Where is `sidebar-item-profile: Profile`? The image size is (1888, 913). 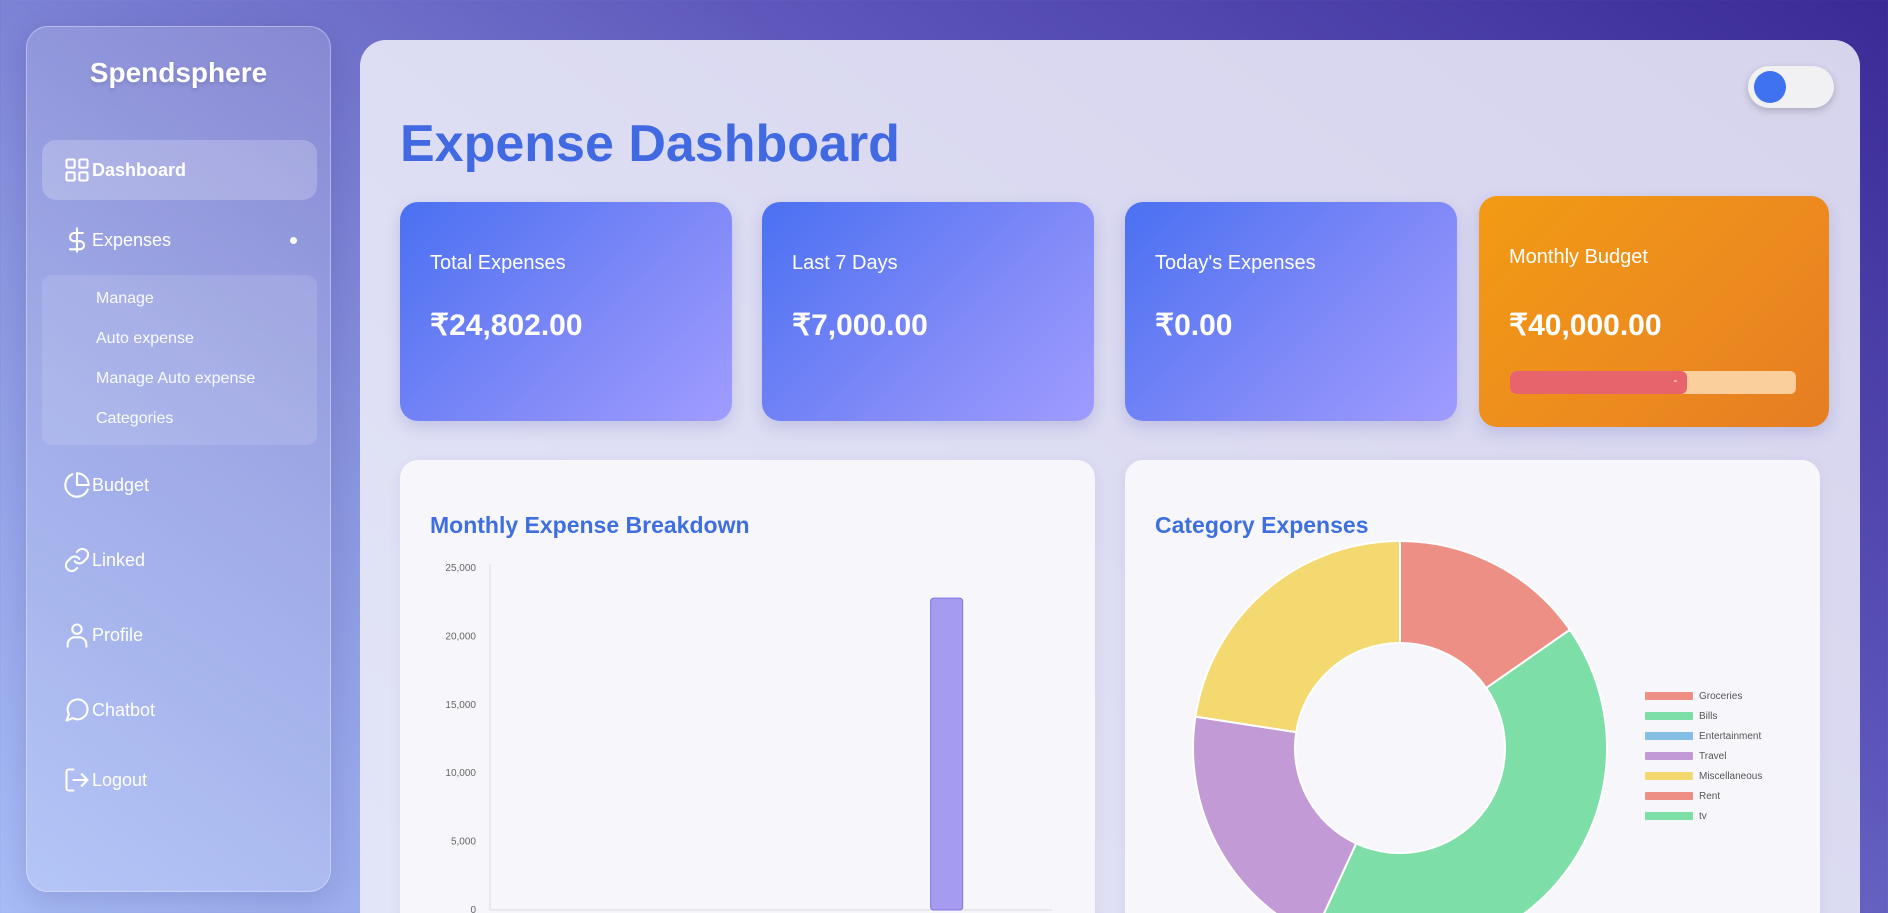
sidebar-item-profile: Profile is located at coordinates (179, 635).